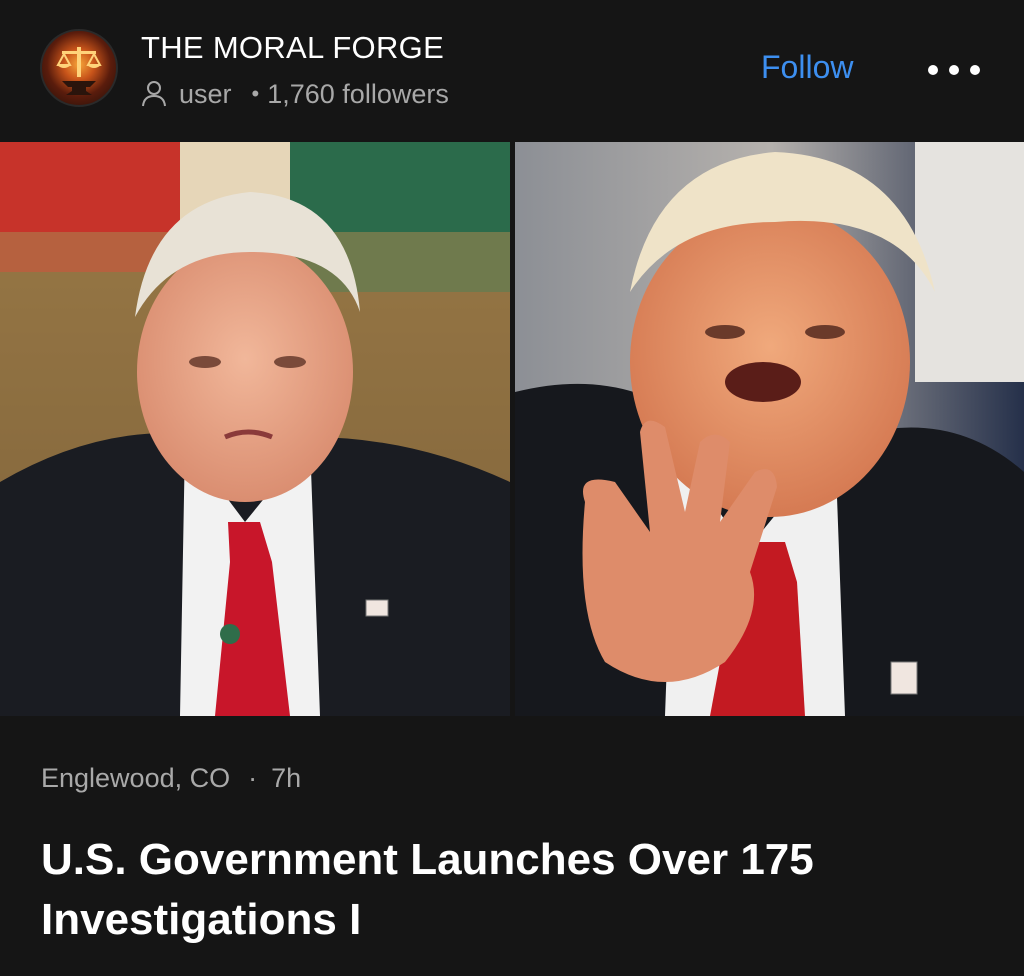 The height and width of the screenshot is (976, 1024). I want to click on user-icon, so click(154, 94).